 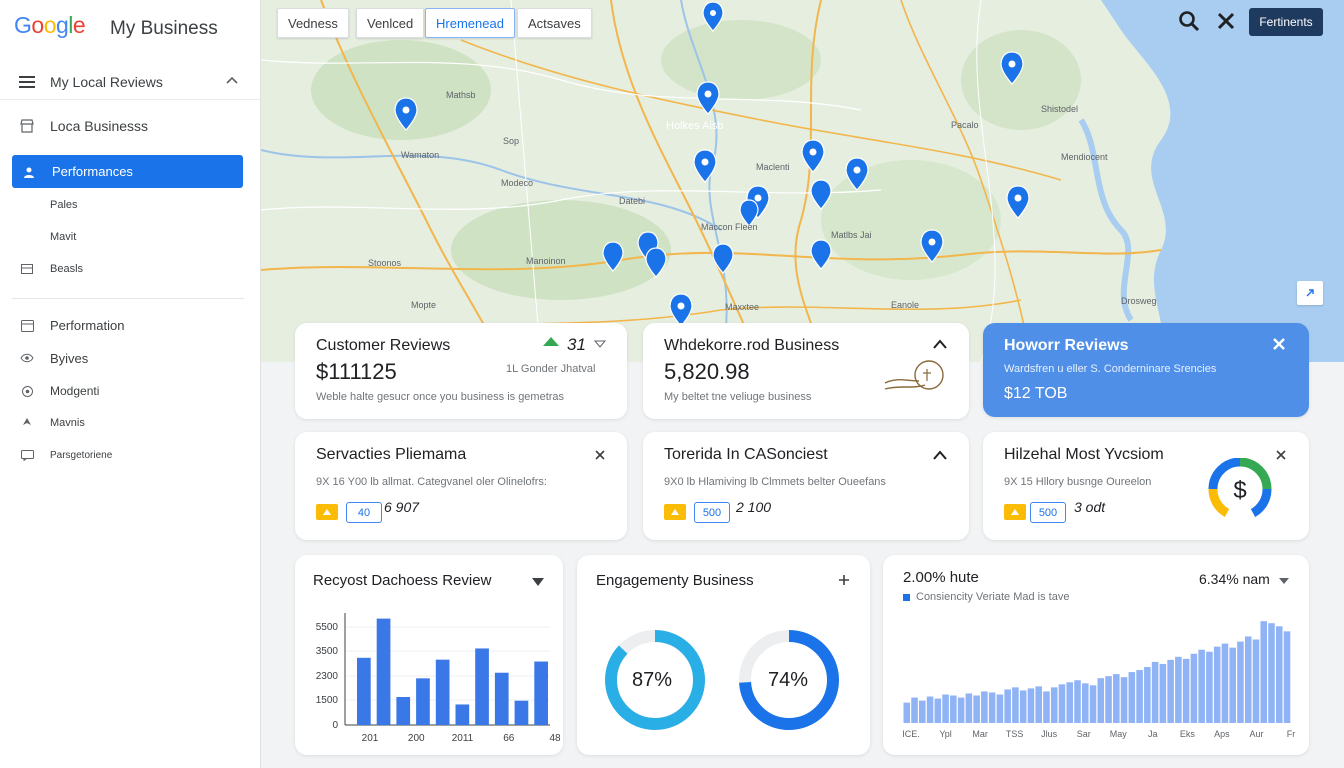 What do you see at coordinates (87, 325) in the screenshot?
I see `sidebar-item-label: Performation` at bounding box center [87, 325].